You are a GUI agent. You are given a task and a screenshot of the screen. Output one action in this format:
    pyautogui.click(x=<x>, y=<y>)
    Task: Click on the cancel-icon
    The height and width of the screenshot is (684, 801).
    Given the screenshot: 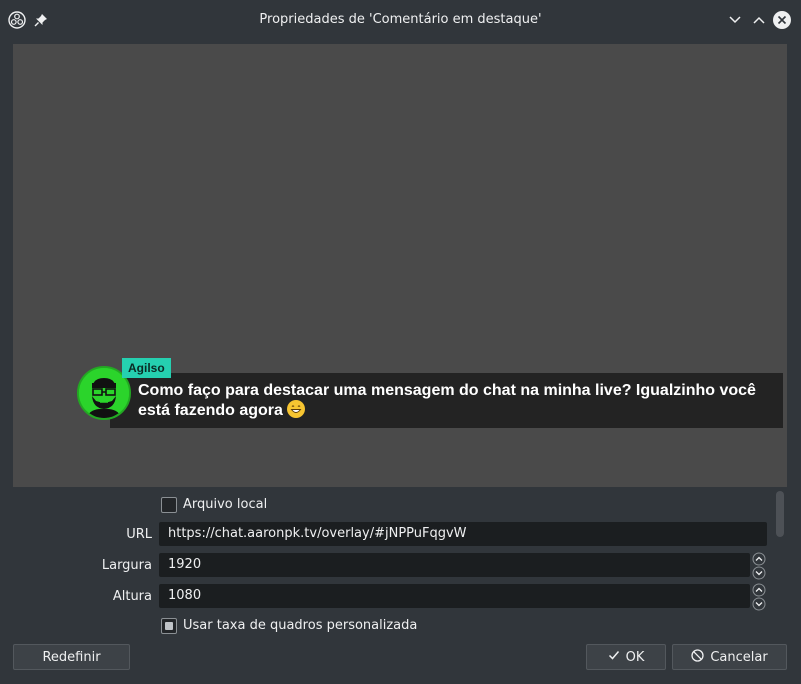 What is the action you would take?
    pyautogui.click(x=697, y=657)
    